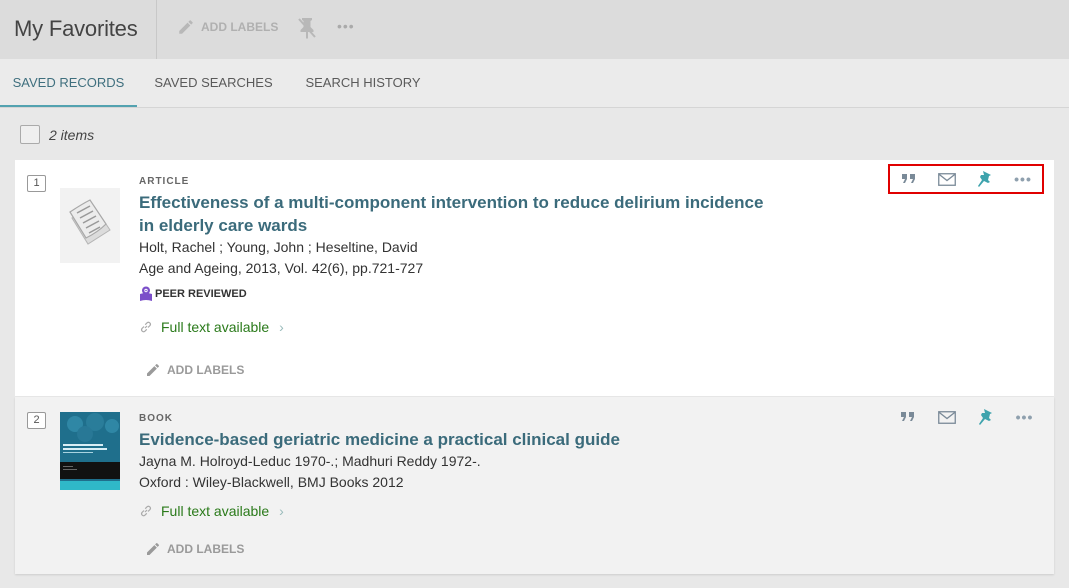  What do you see at coordinates (201, 294) in the screenshot?
I see `peer-reviewed-label: PEER REVIEWED` at bounding box center [201, 294].